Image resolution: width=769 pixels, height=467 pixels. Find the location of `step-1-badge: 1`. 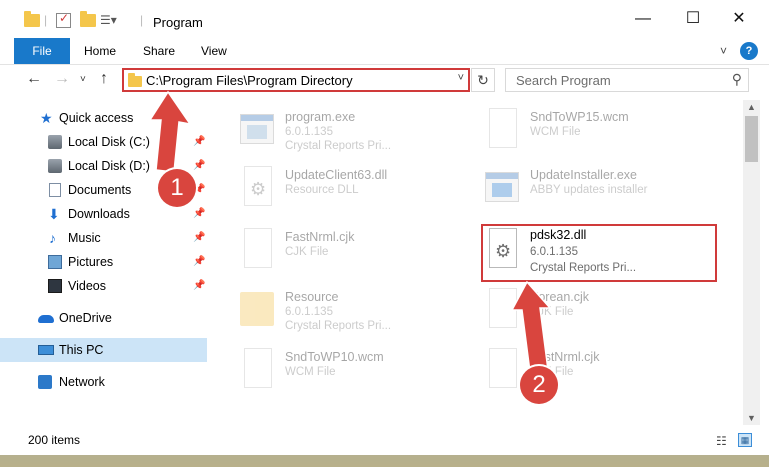

step-1-badge: 1 is located at coordinates (177, 188).